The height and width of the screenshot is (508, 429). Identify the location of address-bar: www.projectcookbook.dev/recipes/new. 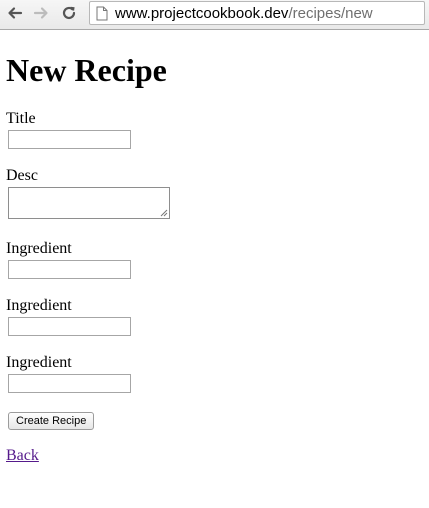
(257, 13).